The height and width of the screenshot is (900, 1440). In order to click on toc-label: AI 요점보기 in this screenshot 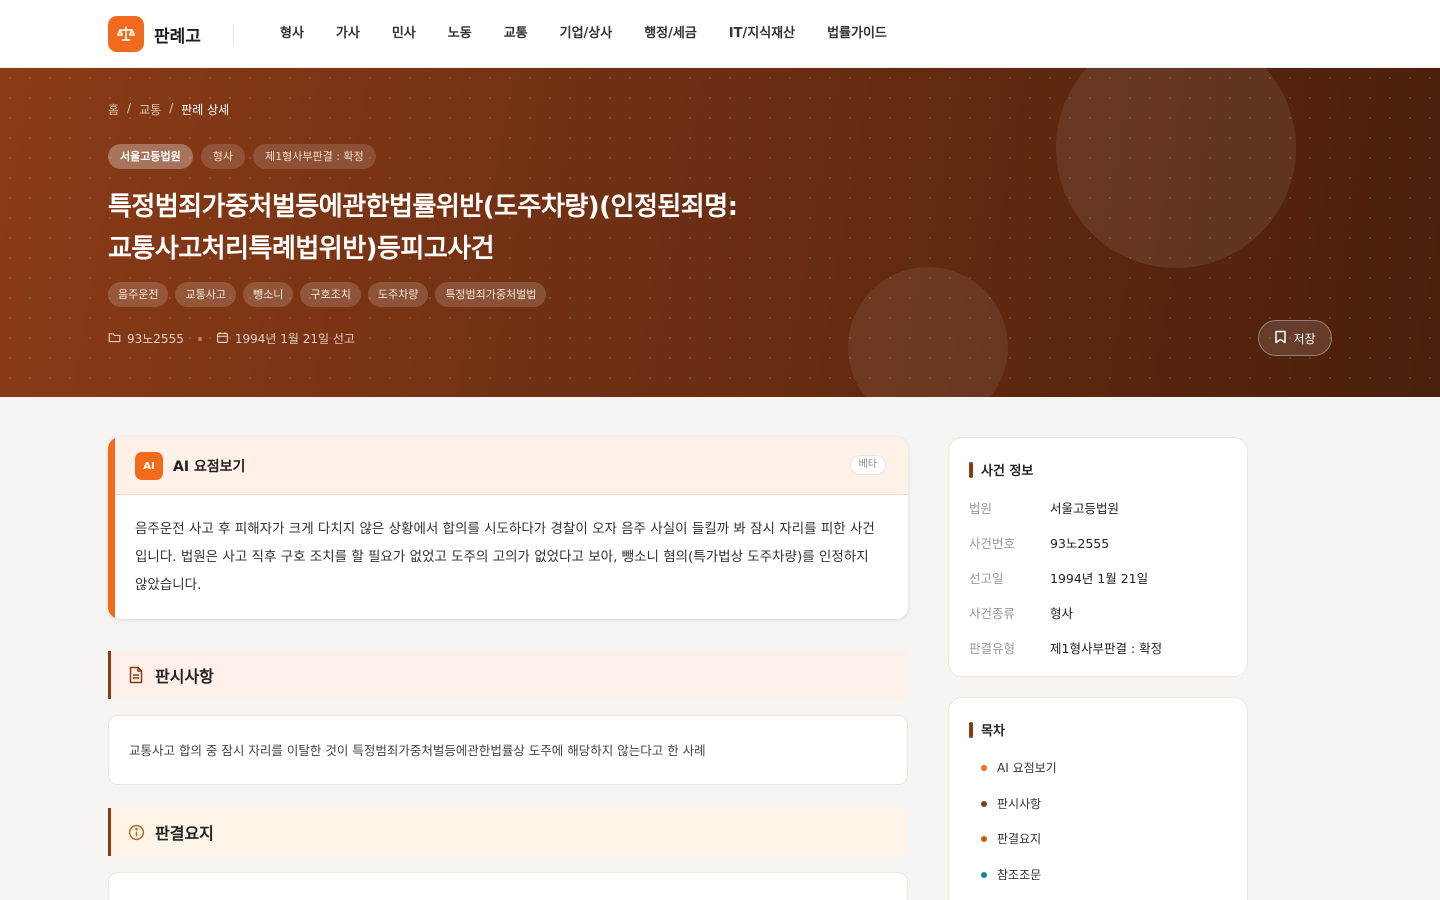, I will do `click(1027, 768)`.